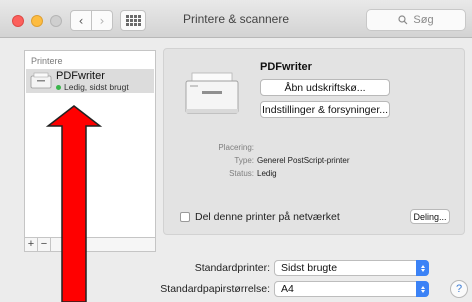 This screenshot has width=472, height=302. I want to click on default-printer-select: Sidst brugte, so click(351, 268).